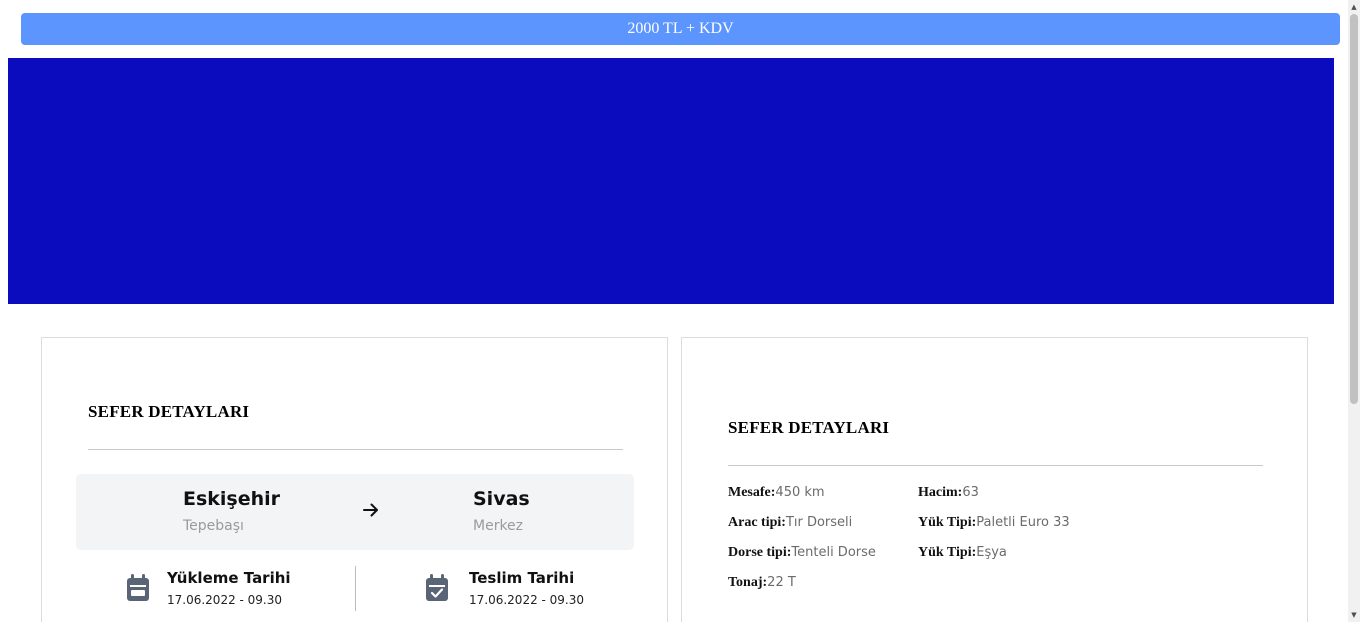 The height and width of the screenshot is (622, 1360). What do you see at coordinates (1354, 209) in the screenshot?
I see `scrollbar-thumb` at bounding box center [1354, 209].